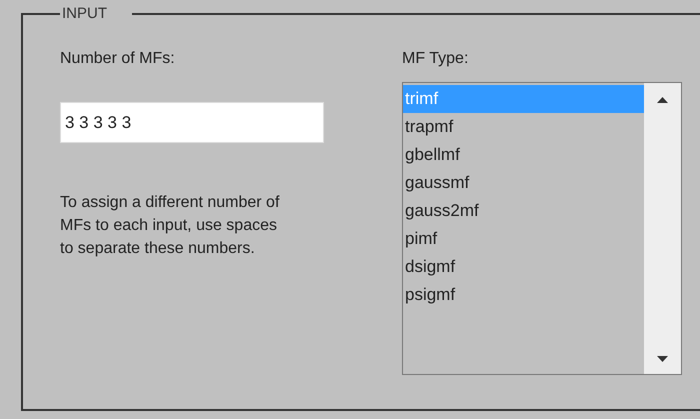 The image size is (700, 419). Describe the element at coordinates (523, 183) in the screenshot. I see `list-item: gaussmf` at that location.